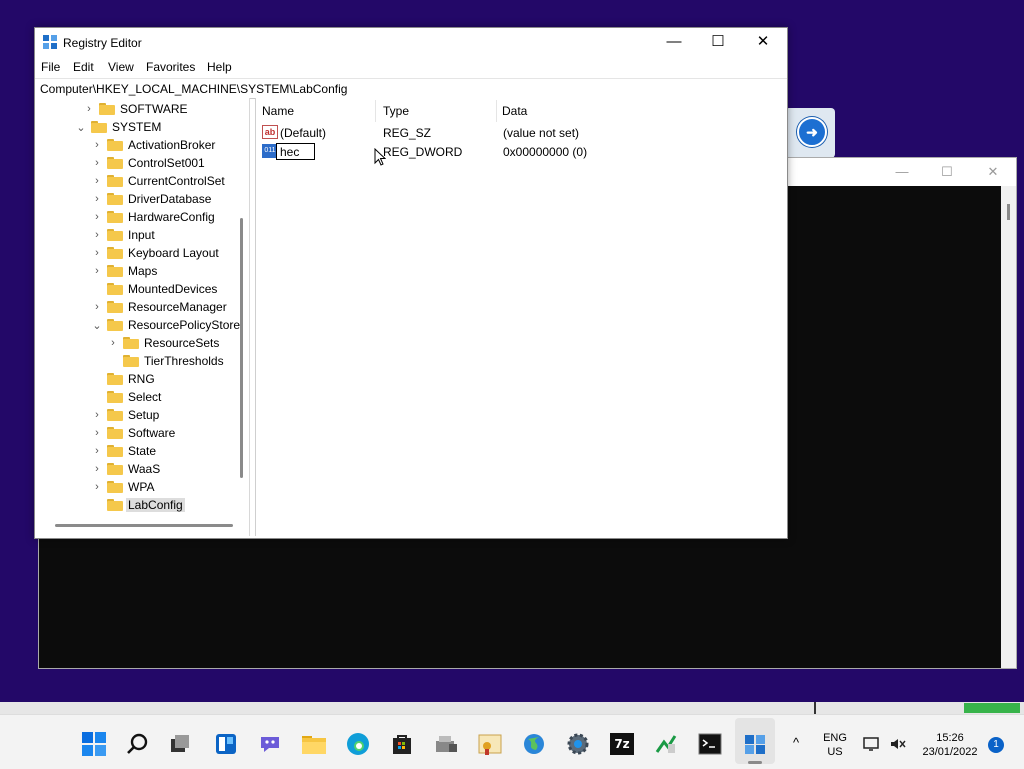 Image resolution: width=1024 pixels, height=769 pixels. I want to click on close-button: ✕, so click(763, 42).